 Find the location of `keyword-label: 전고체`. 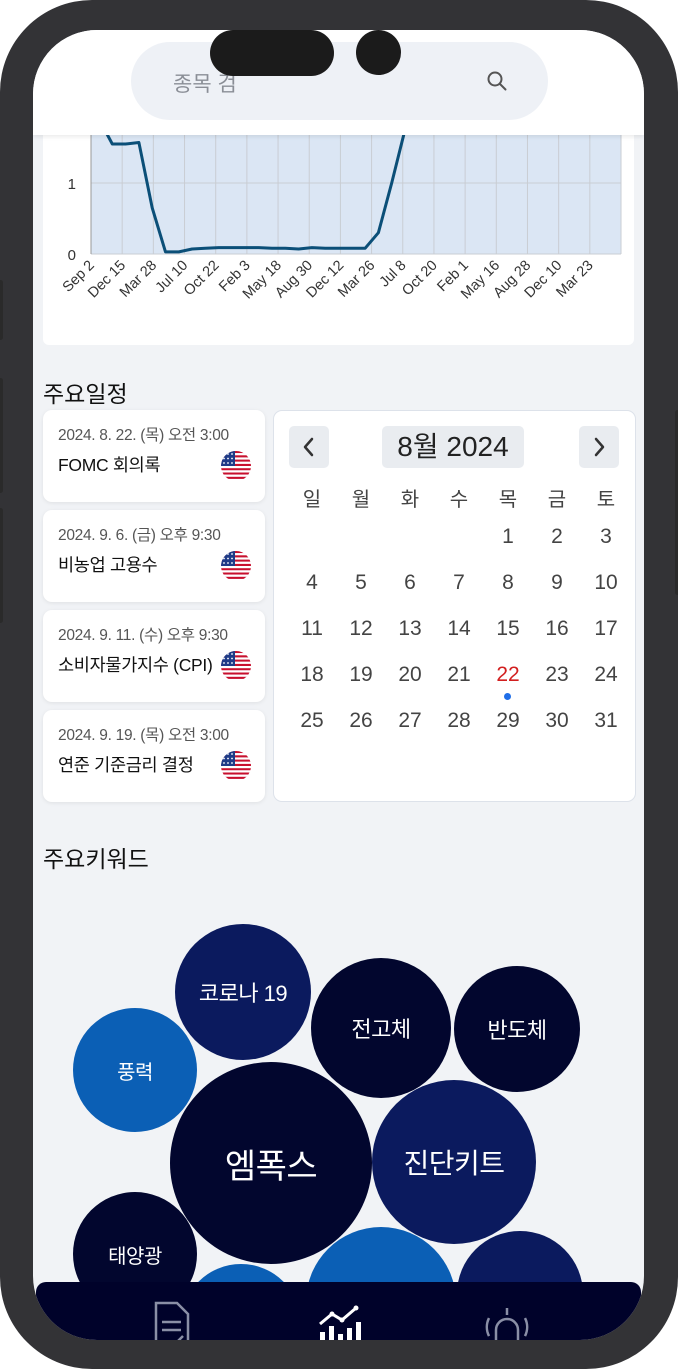

keyword-label: 전고체 is located at coordinates (381, 1029).